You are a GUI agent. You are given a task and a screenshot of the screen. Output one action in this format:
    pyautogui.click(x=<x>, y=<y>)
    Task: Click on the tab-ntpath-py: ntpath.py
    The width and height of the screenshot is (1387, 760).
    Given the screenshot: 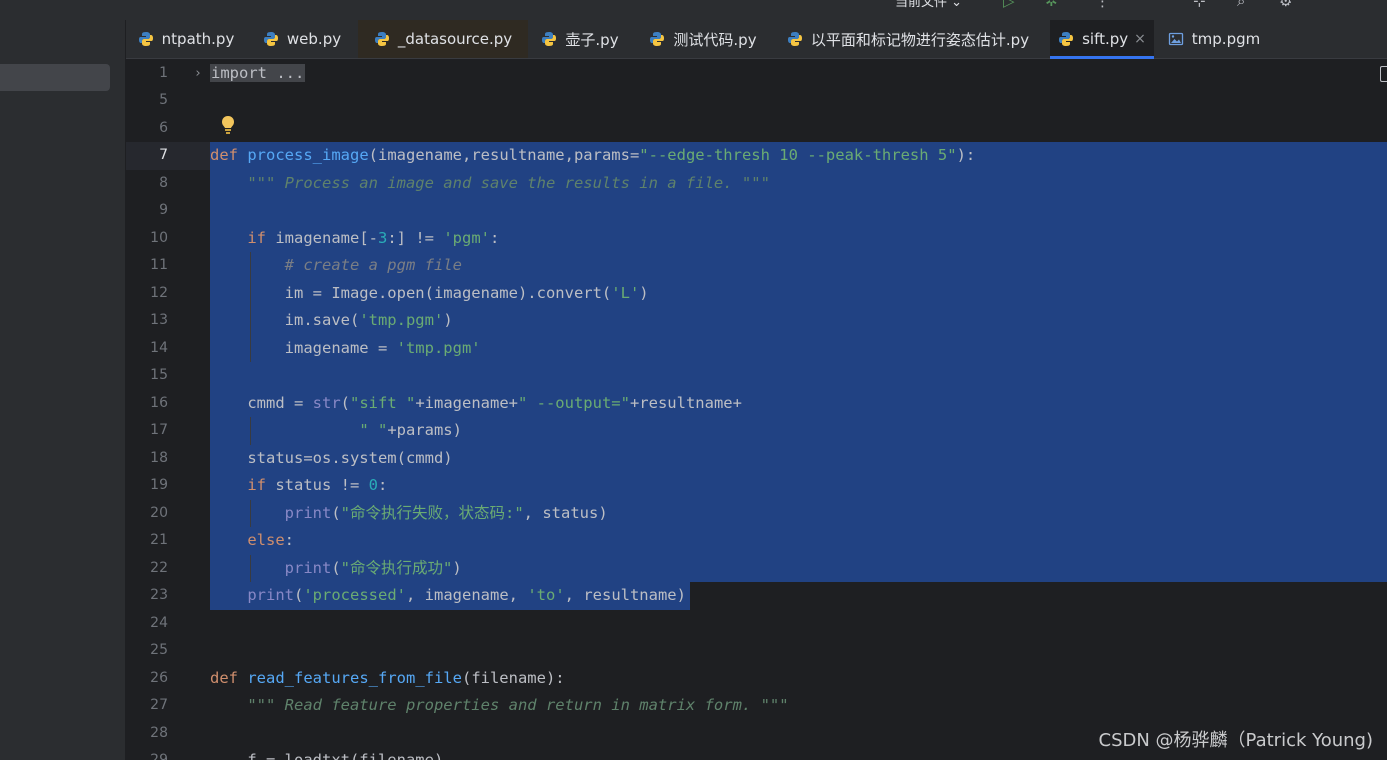 What is the action you would take?
    pyautogui.click(x=186, y=39)
    